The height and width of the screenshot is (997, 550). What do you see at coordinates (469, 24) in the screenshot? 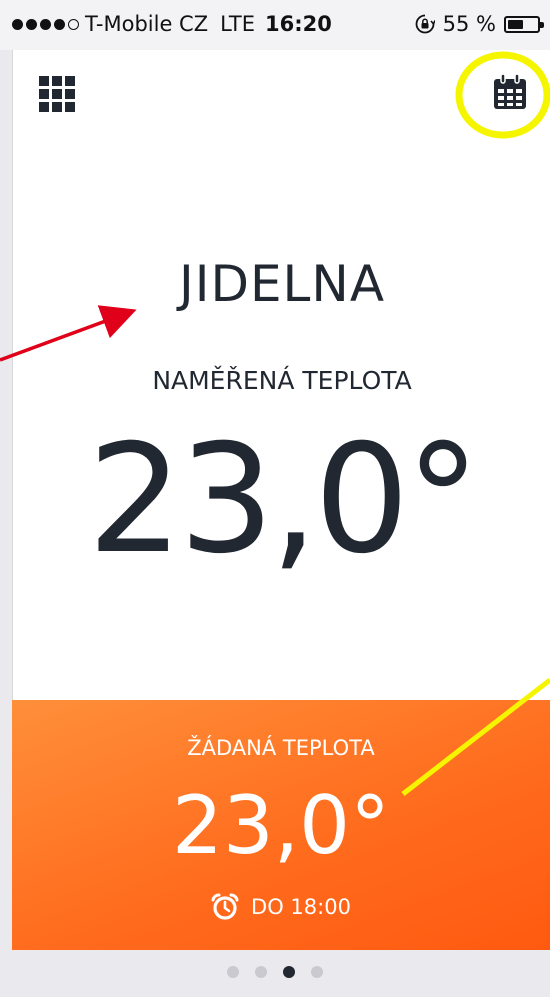
I see `battery-percentage: 55 %` at bounding box center [469, 24].